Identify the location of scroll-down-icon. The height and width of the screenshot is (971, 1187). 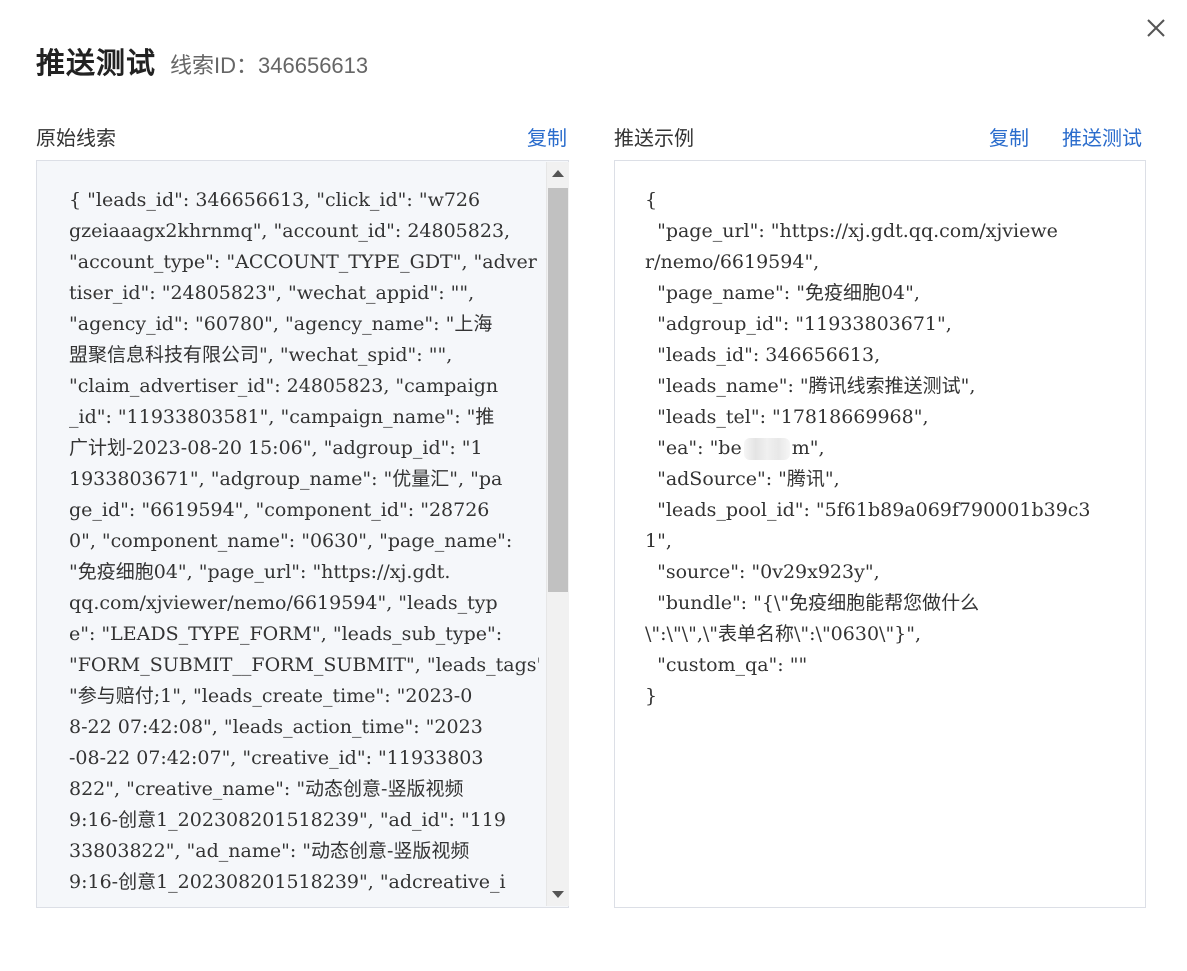
(558, 894).